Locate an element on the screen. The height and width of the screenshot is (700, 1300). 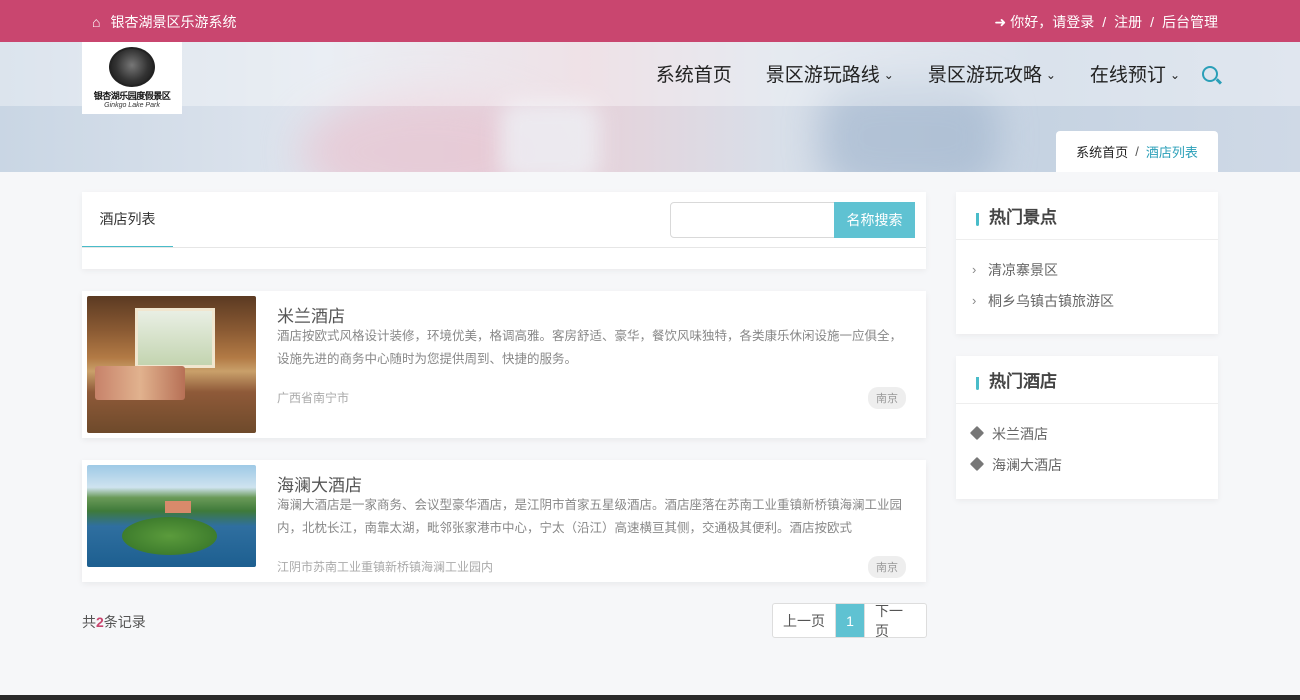
scenic-list: › 清凉寨景区 › 桐乡乌镇古镇旅游区 is located at coordinates (1087, 278).